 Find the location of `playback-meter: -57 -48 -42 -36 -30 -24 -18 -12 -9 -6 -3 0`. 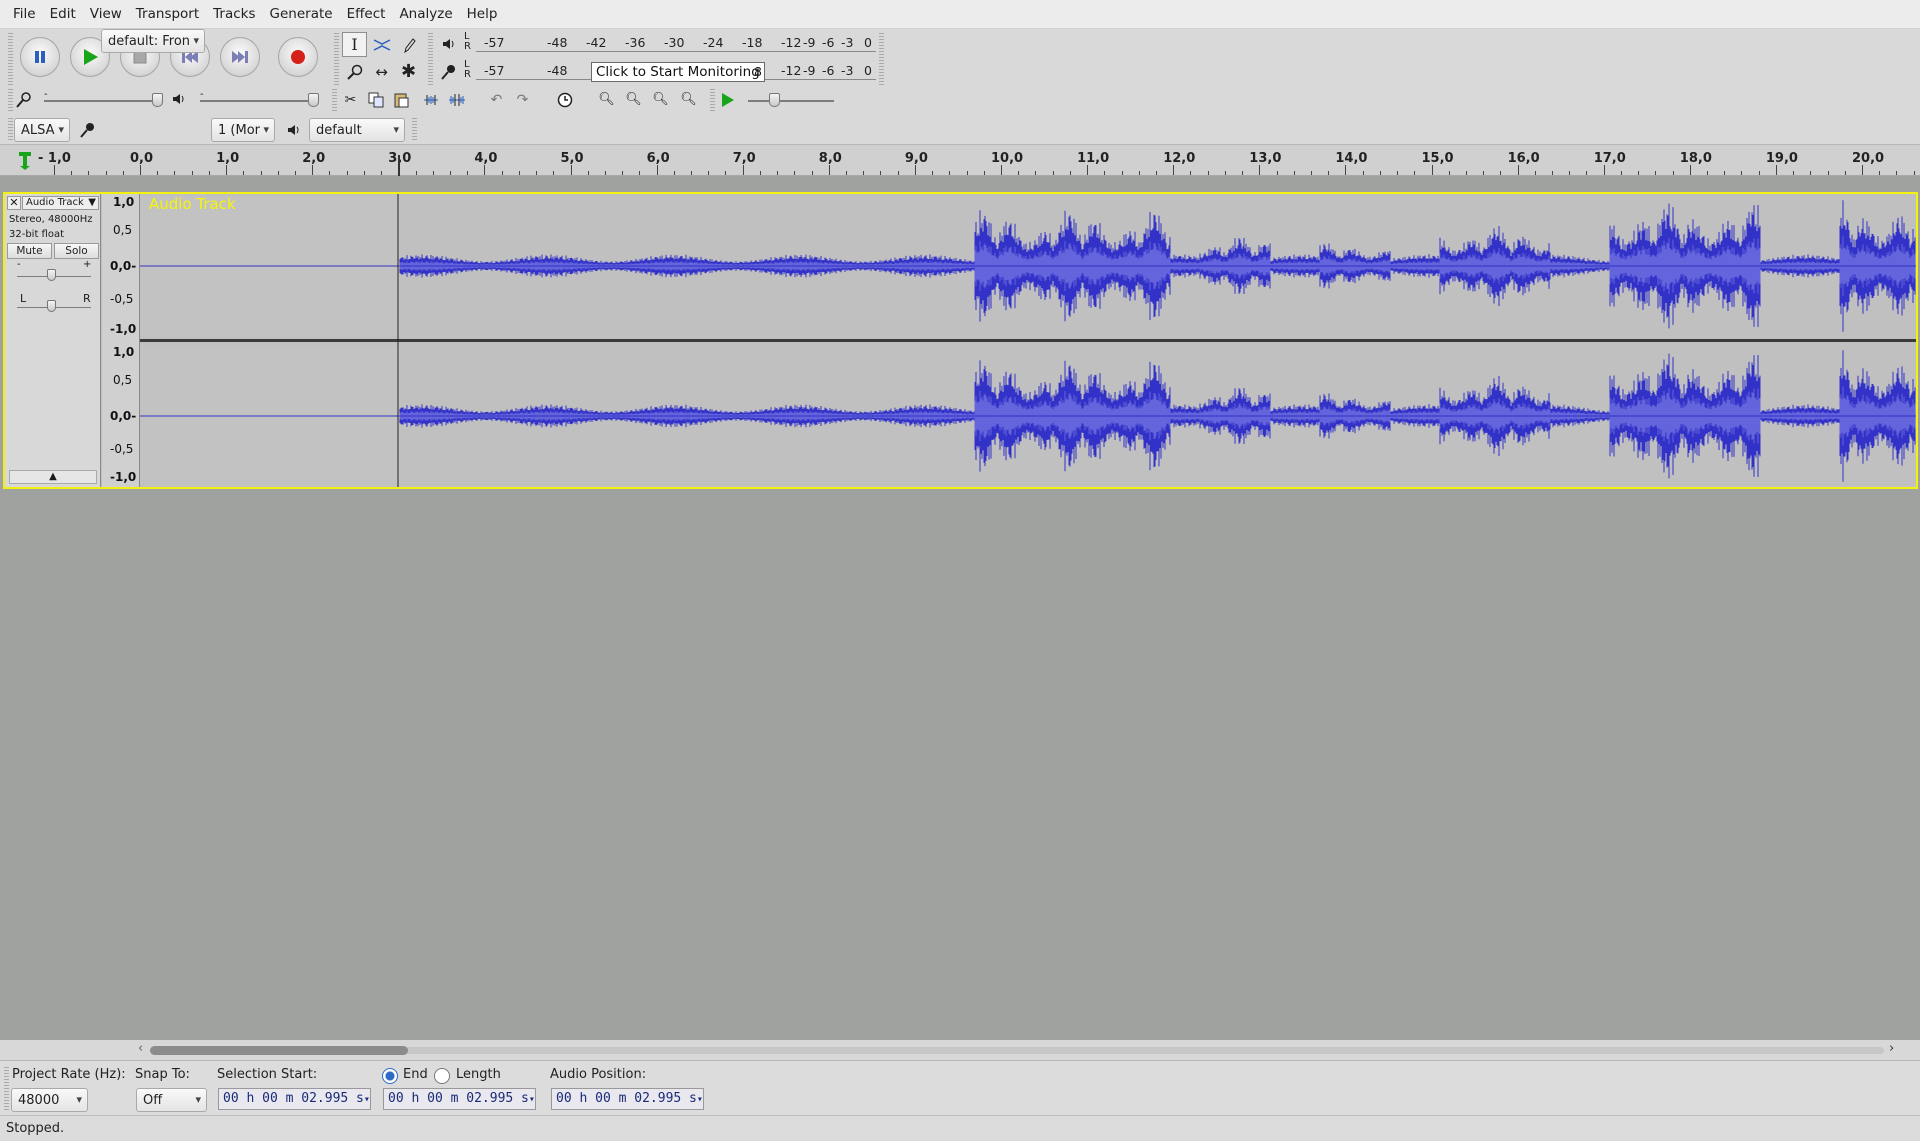

playback-meter: -57 -48 -42 -36 -30 -24 -18 -12 -9 -6 -3 0 is located at coordinates (676, 44).